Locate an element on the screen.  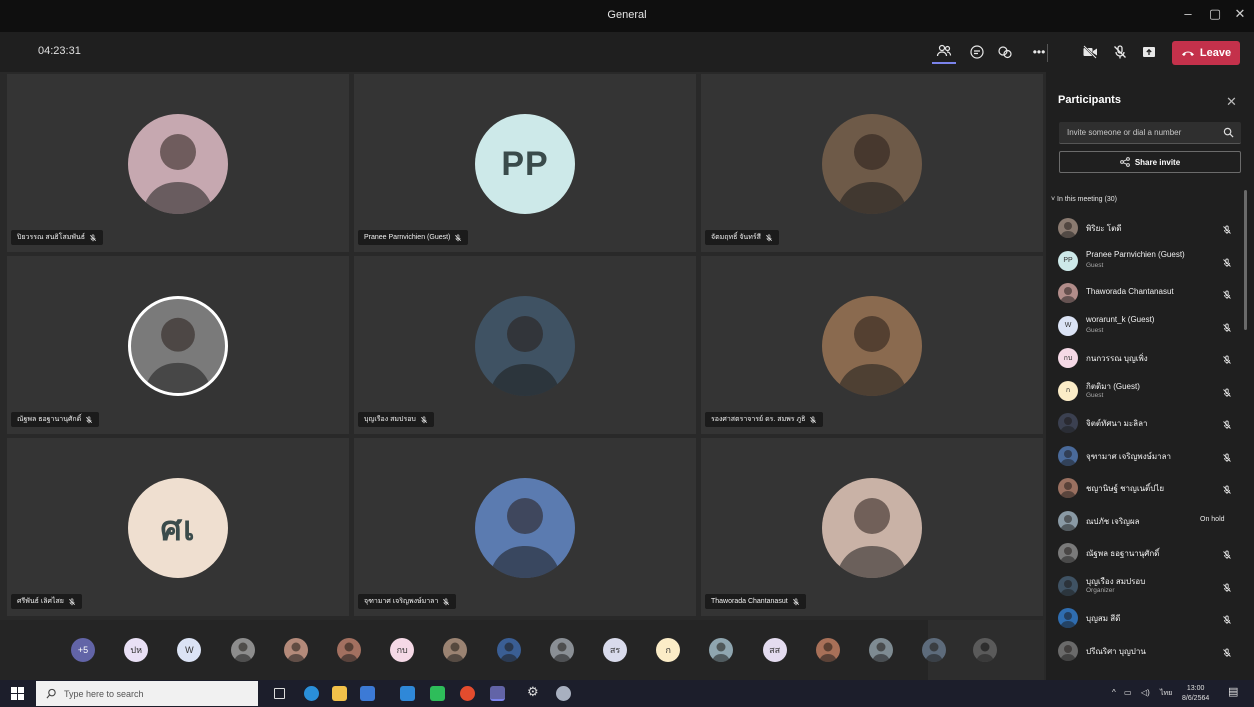
video-tile: บุญเรือง สมปรอบ is located at coordinates (525, 345).